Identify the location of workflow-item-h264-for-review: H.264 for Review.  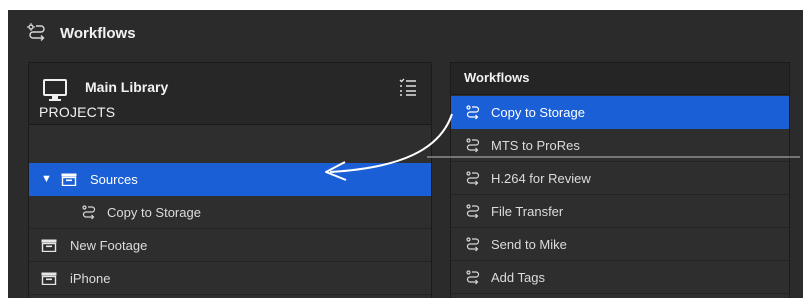
(620, 178).